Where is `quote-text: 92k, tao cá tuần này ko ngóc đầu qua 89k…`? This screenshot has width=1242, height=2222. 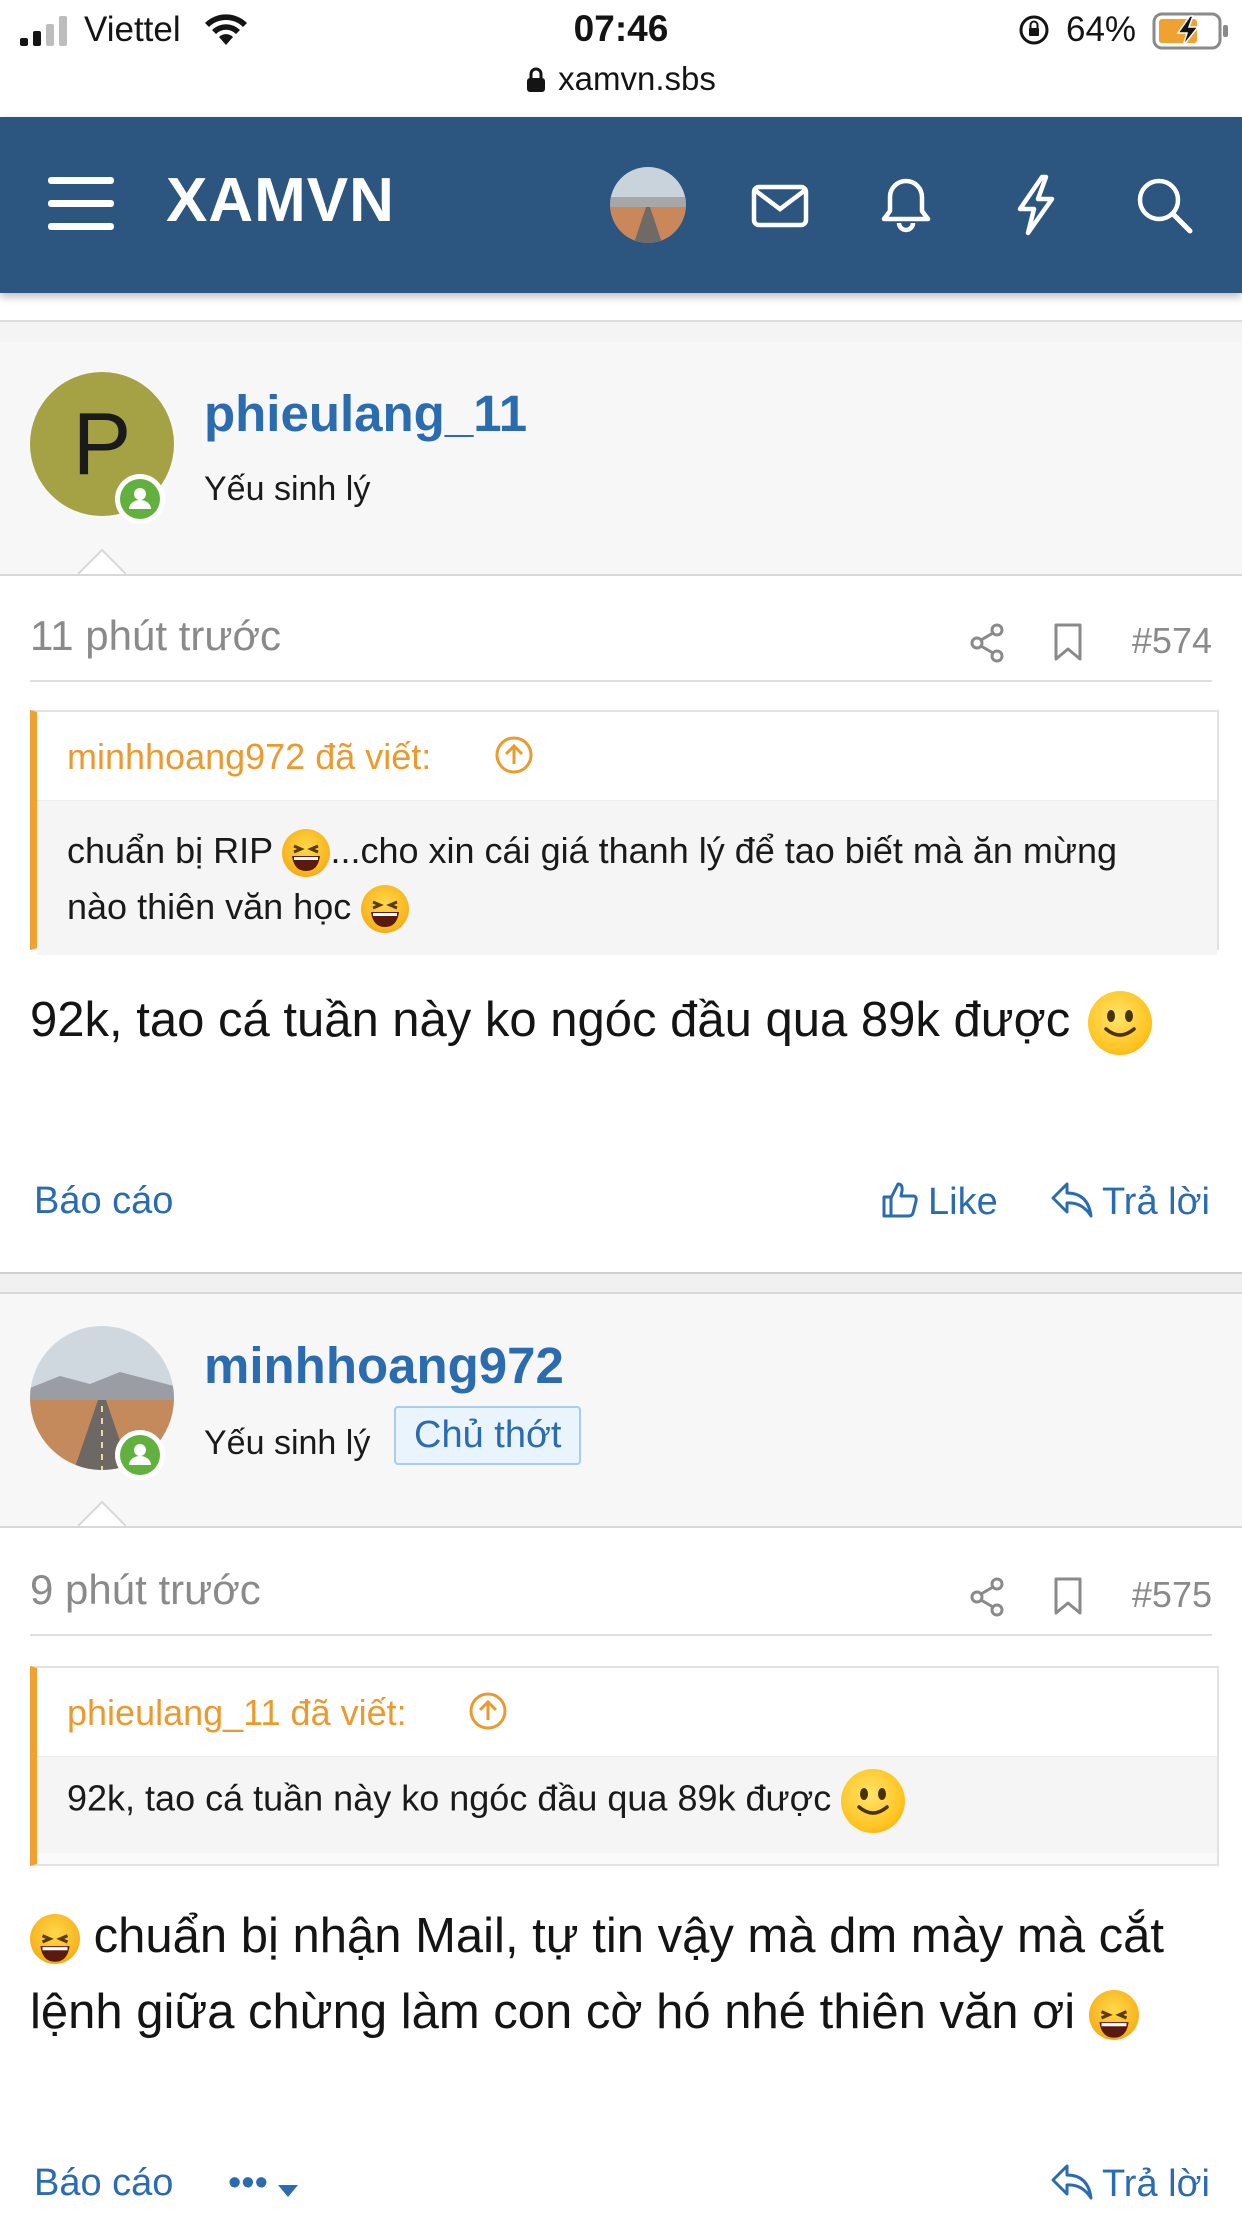 quote-text: 92k, tao cá tuần này ko ngóc đầu qua 89k… is located at coordinates (454, 1798).